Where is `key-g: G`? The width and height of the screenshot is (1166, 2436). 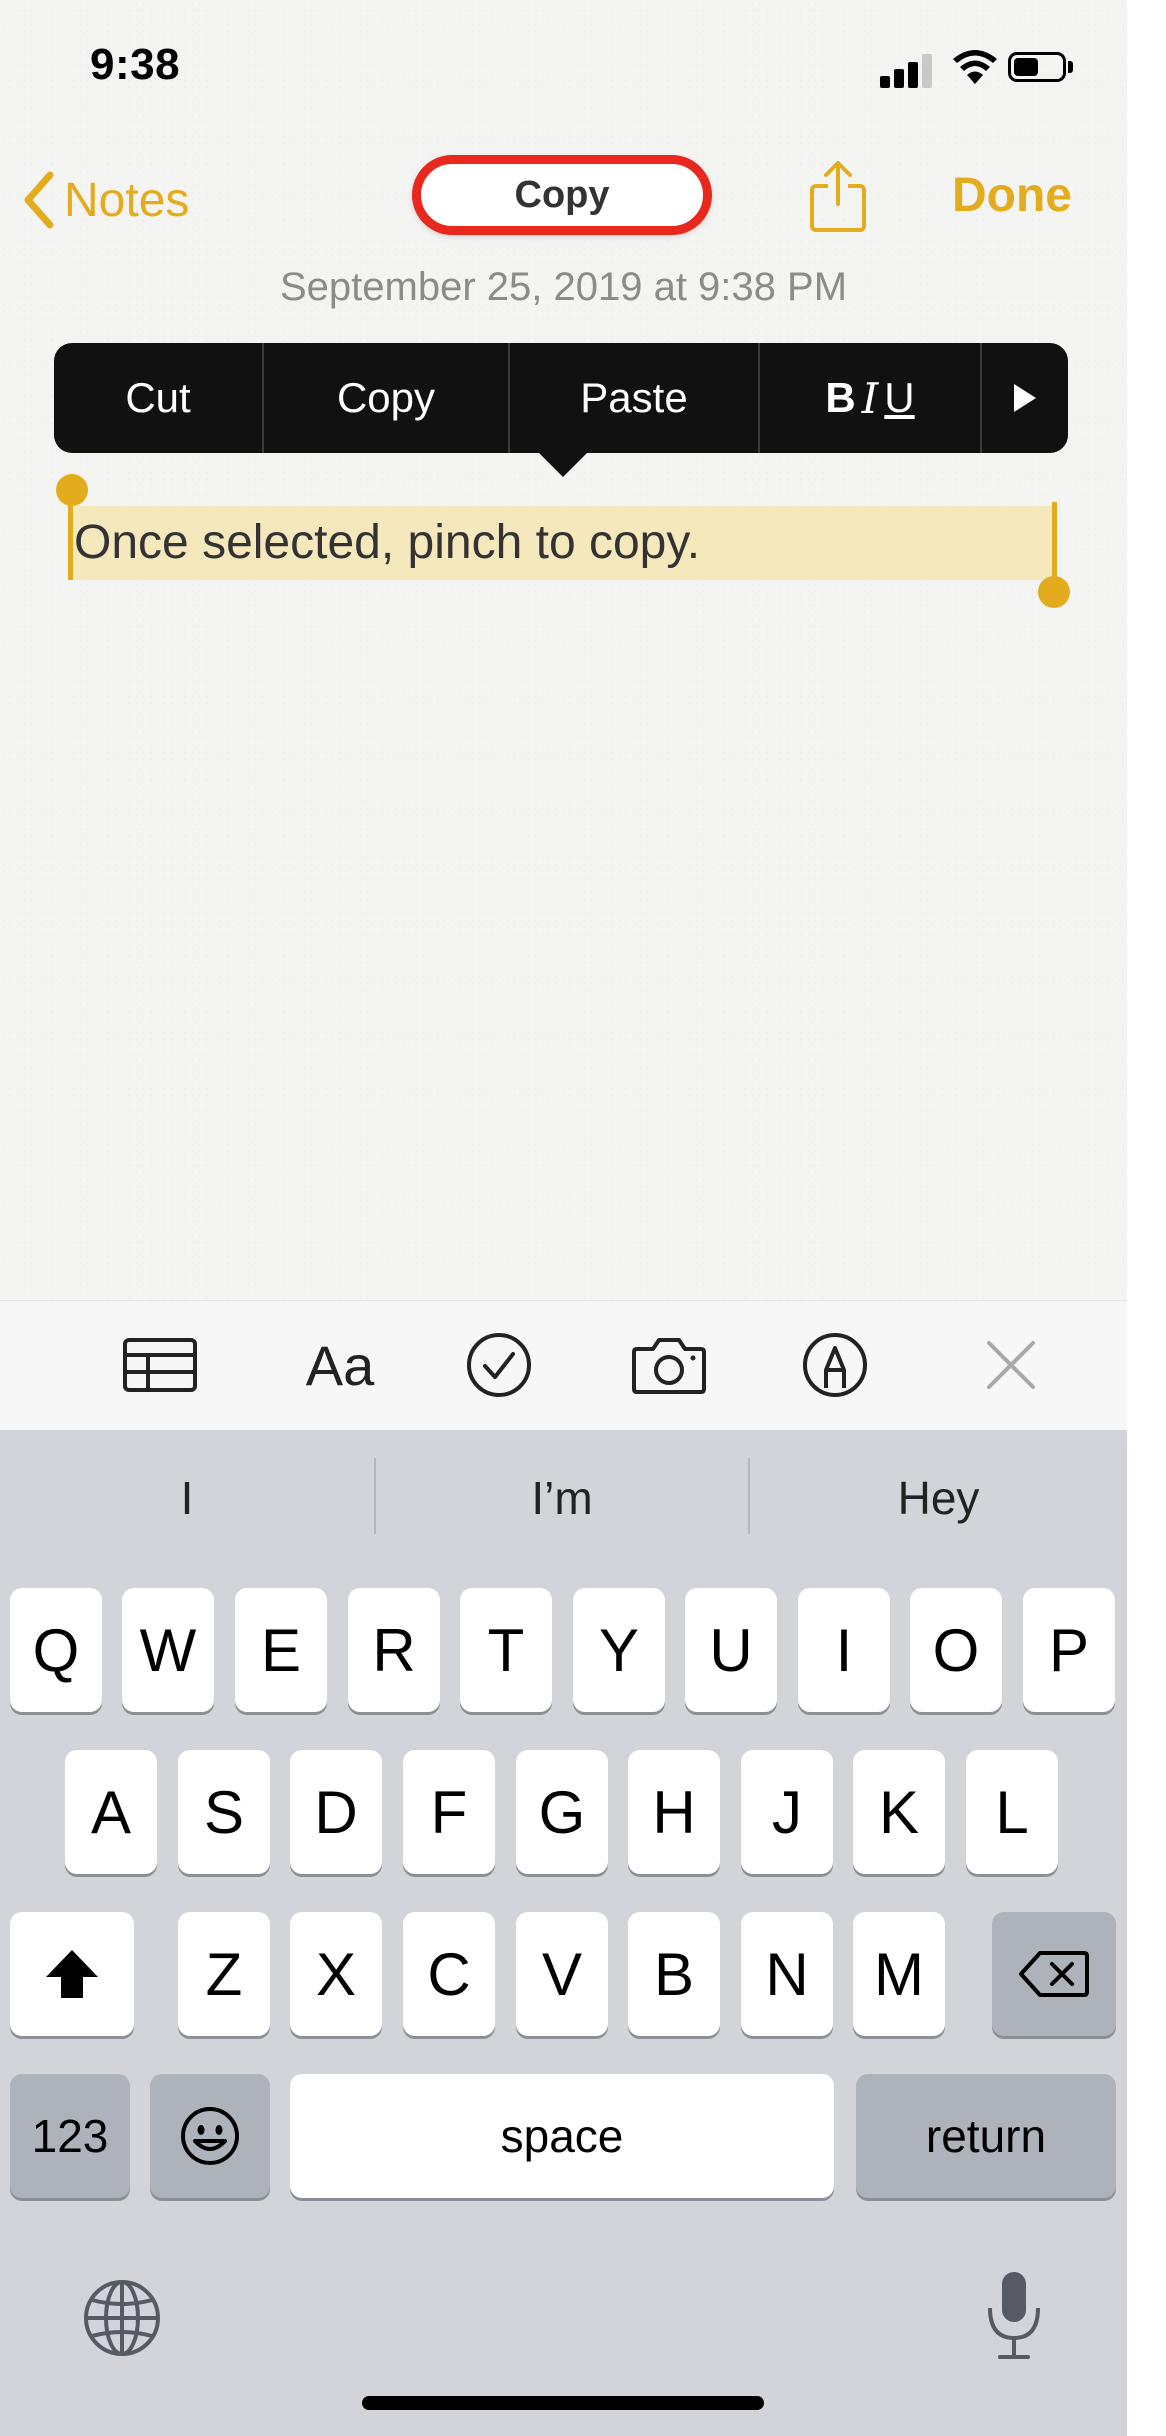 key-g: G is located at coordinates (562, 1812).